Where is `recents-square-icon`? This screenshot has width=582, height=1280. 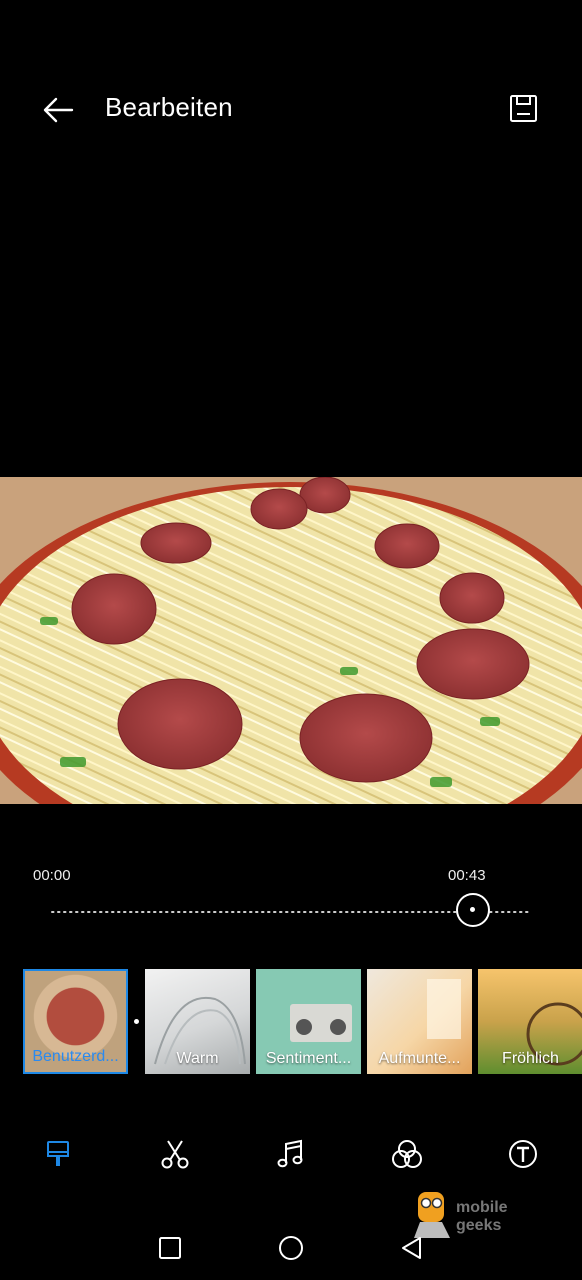 recents-square-icon is located at coordinates (170, 1248).